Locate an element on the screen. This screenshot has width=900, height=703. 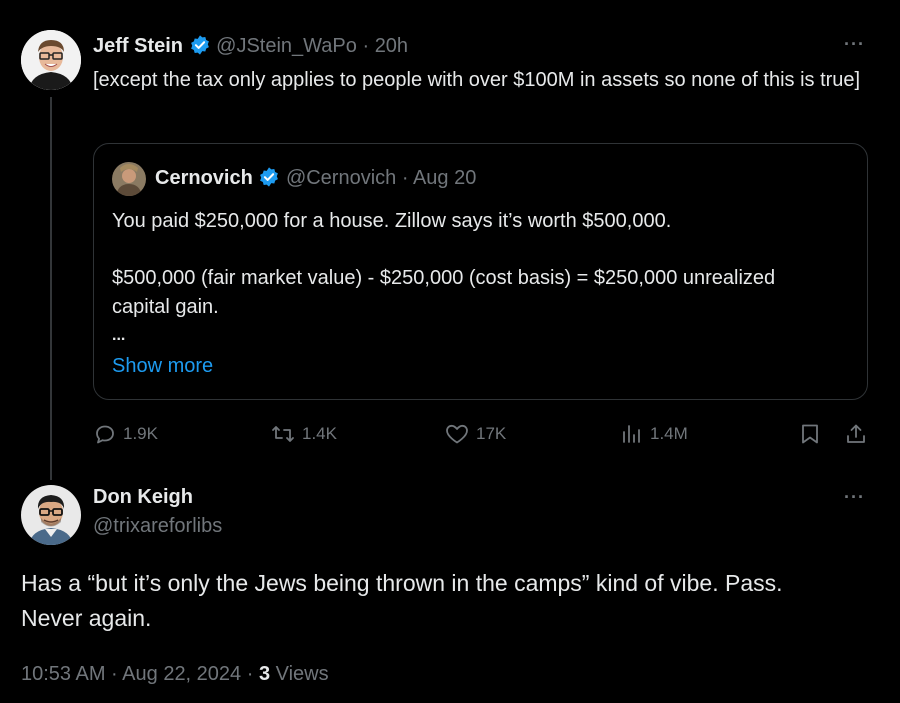
views-count: 3 is located at coordinates (264, 674).